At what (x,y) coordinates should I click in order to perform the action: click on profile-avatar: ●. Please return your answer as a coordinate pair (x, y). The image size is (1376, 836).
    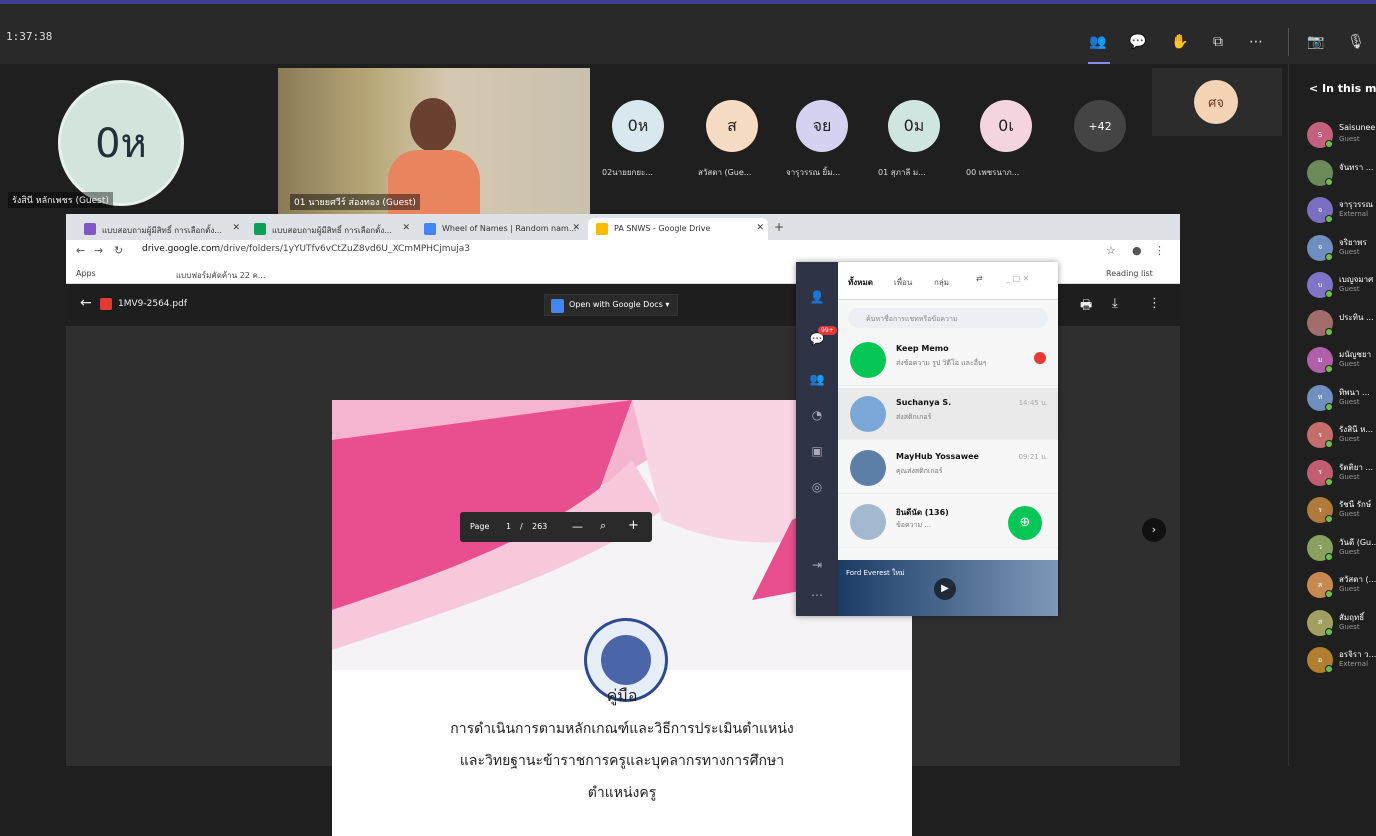
    Looking at the image, I should click on (1137, 250).